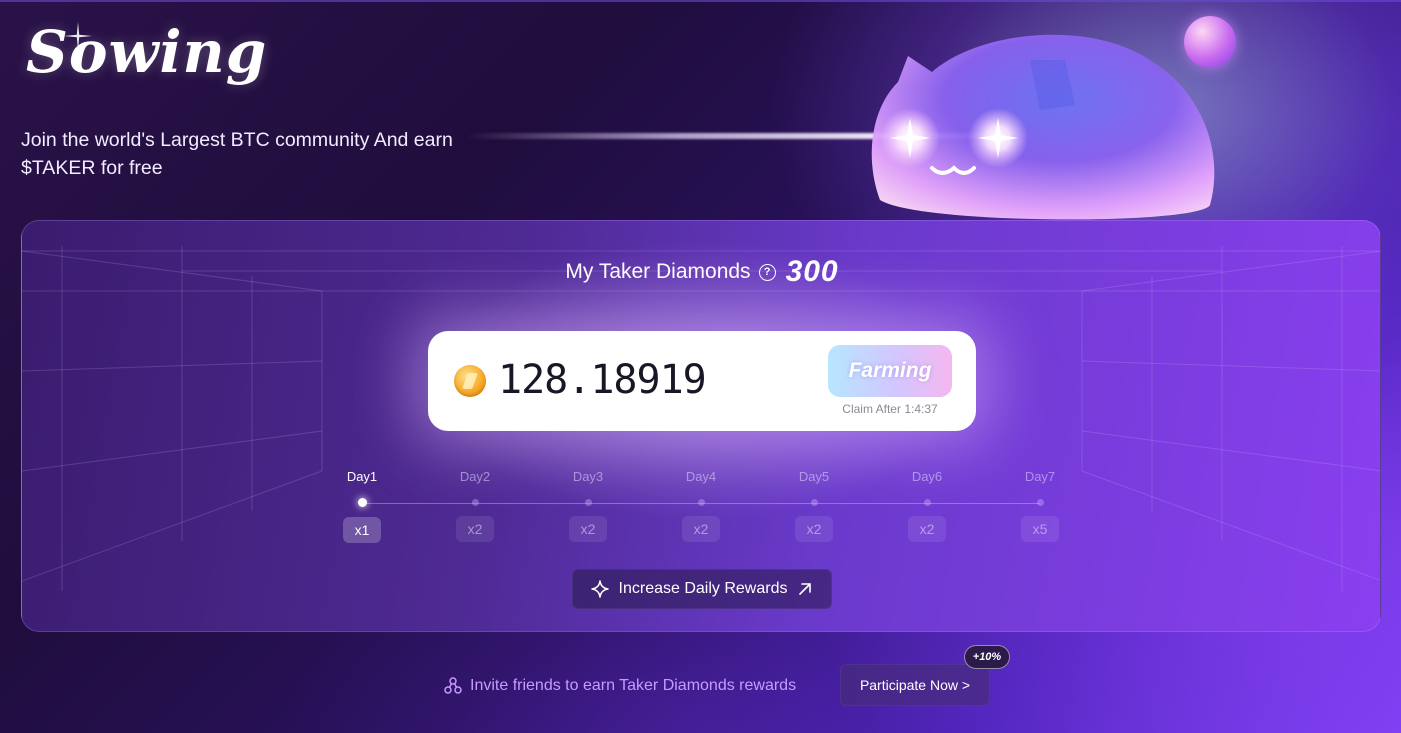 The image size is (1401, 733). What do you see at coordinates (927, 476) in the screenshot?
I see `day-label: Day6` at bounding box center [927, 476].